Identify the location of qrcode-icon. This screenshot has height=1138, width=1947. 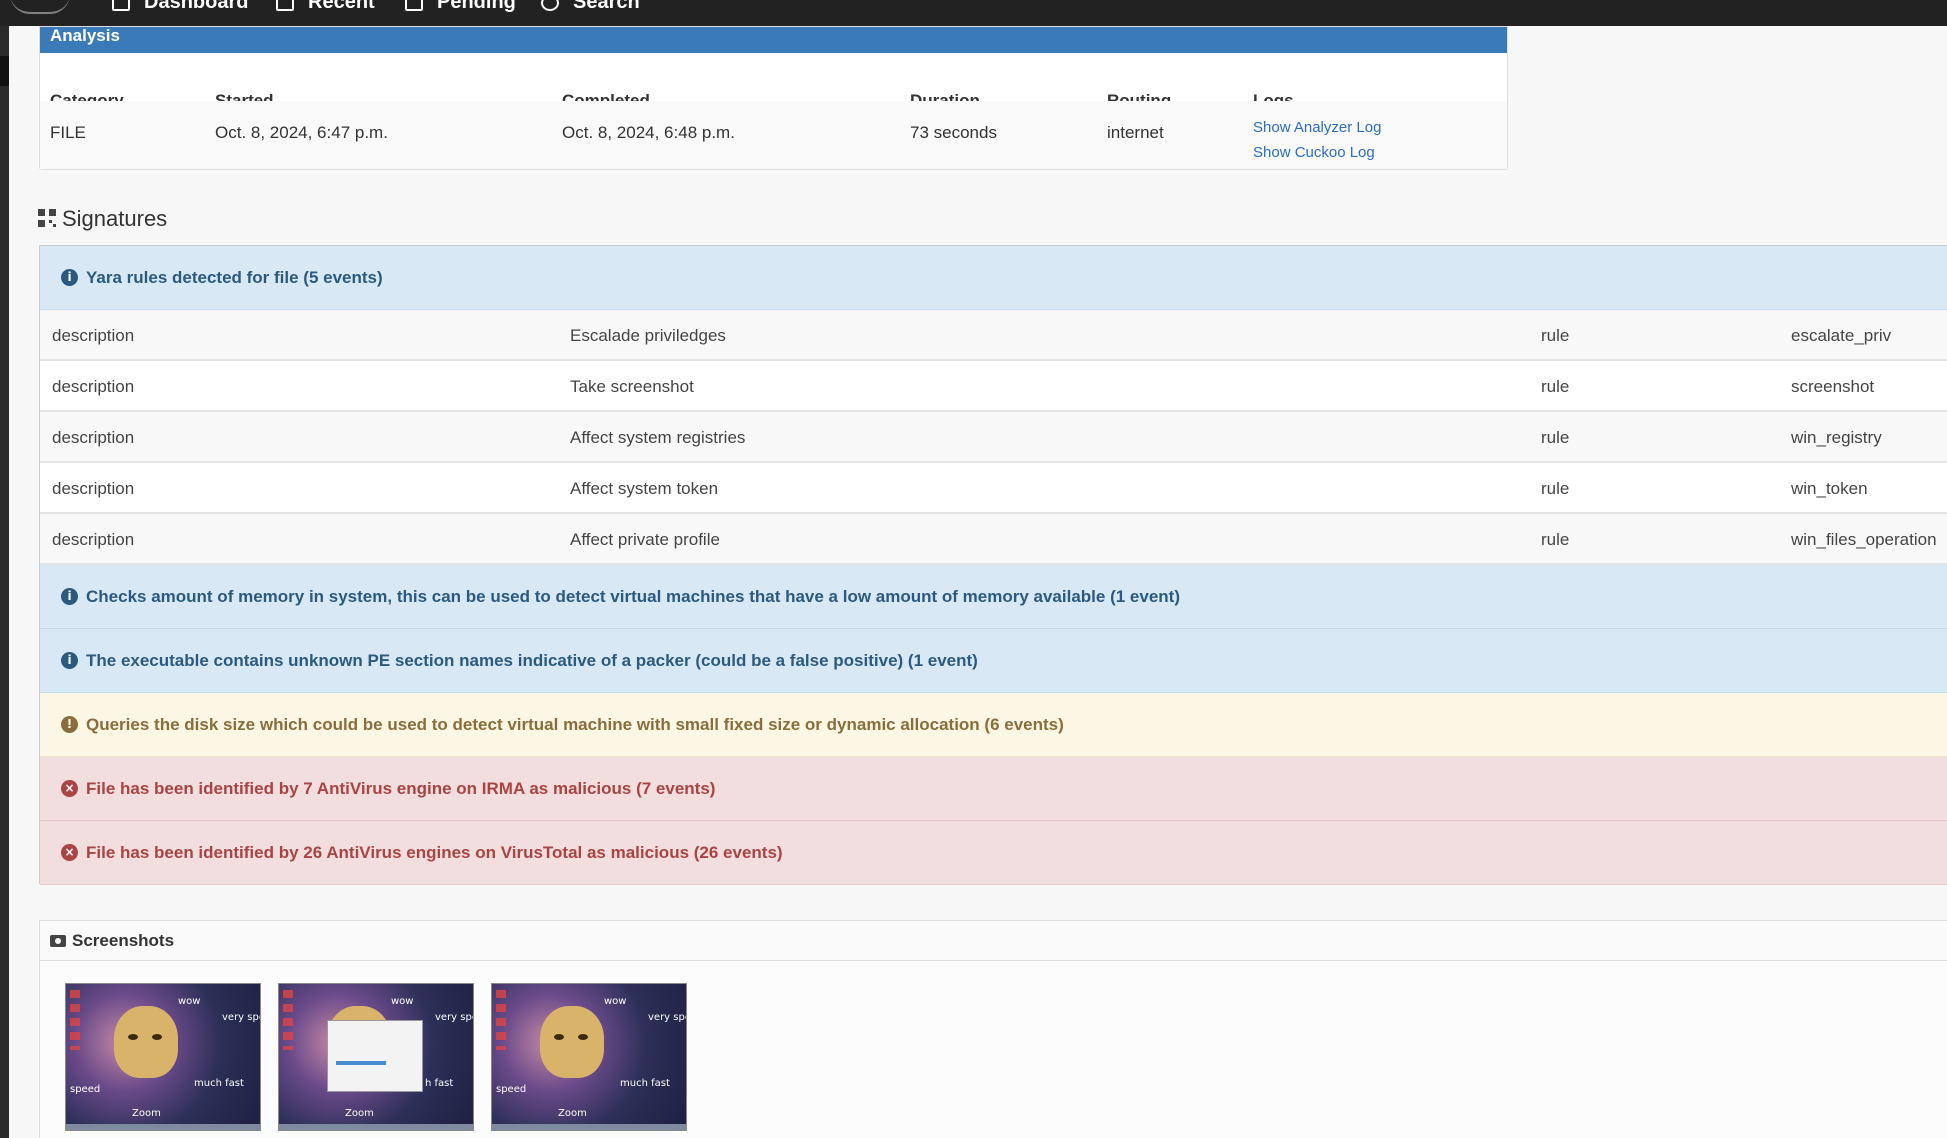
(47, 218).